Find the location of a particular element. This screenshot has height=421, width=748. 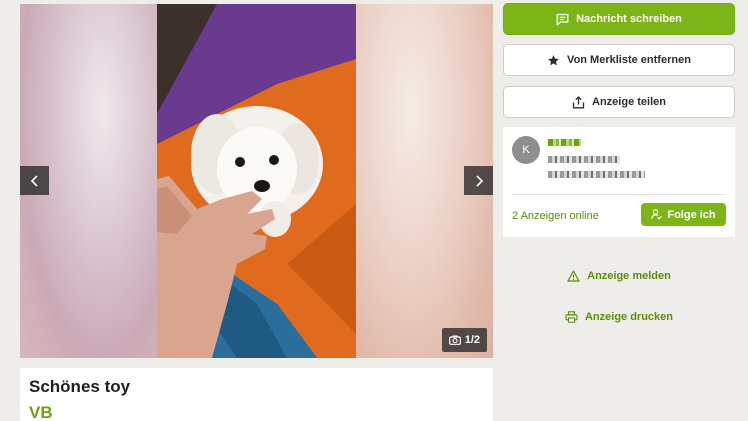

gallery-next-button is located at coordinates (478, 180).